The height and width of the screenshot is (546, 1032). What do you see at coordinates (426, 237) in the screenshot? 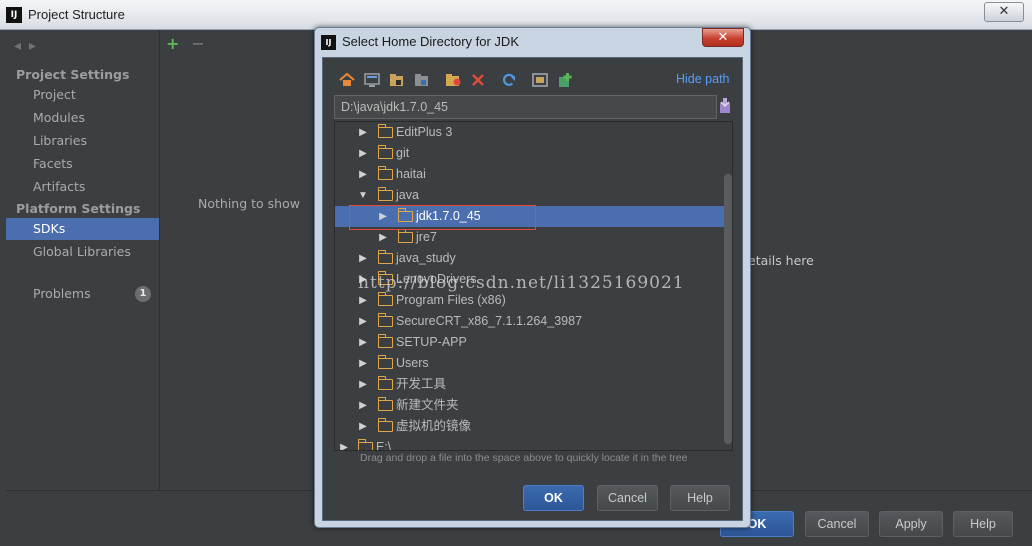
I see `tree-item-label: jre7` at bounding box center [426, 237].